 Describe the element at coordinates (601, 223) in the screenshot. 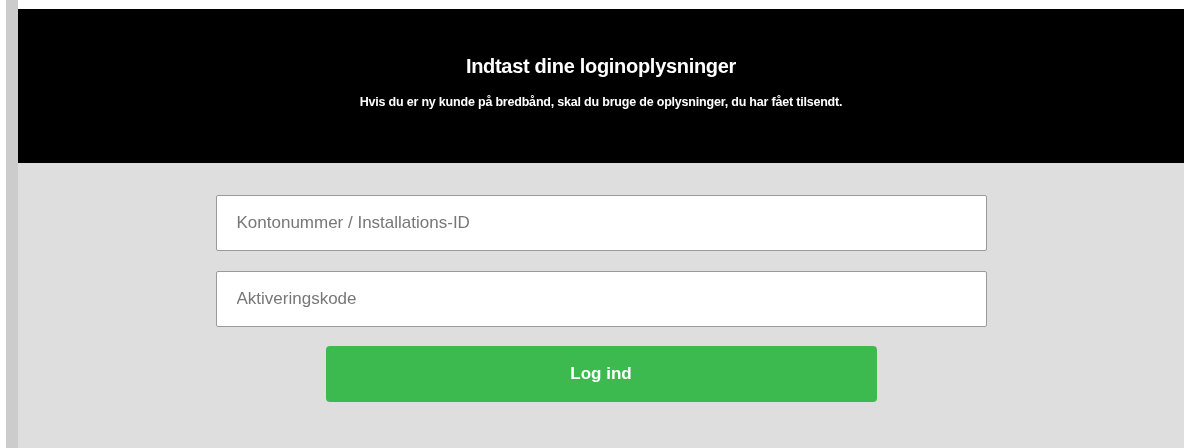

I see `input-field: Kontonummer / Installations-ID` at that location.